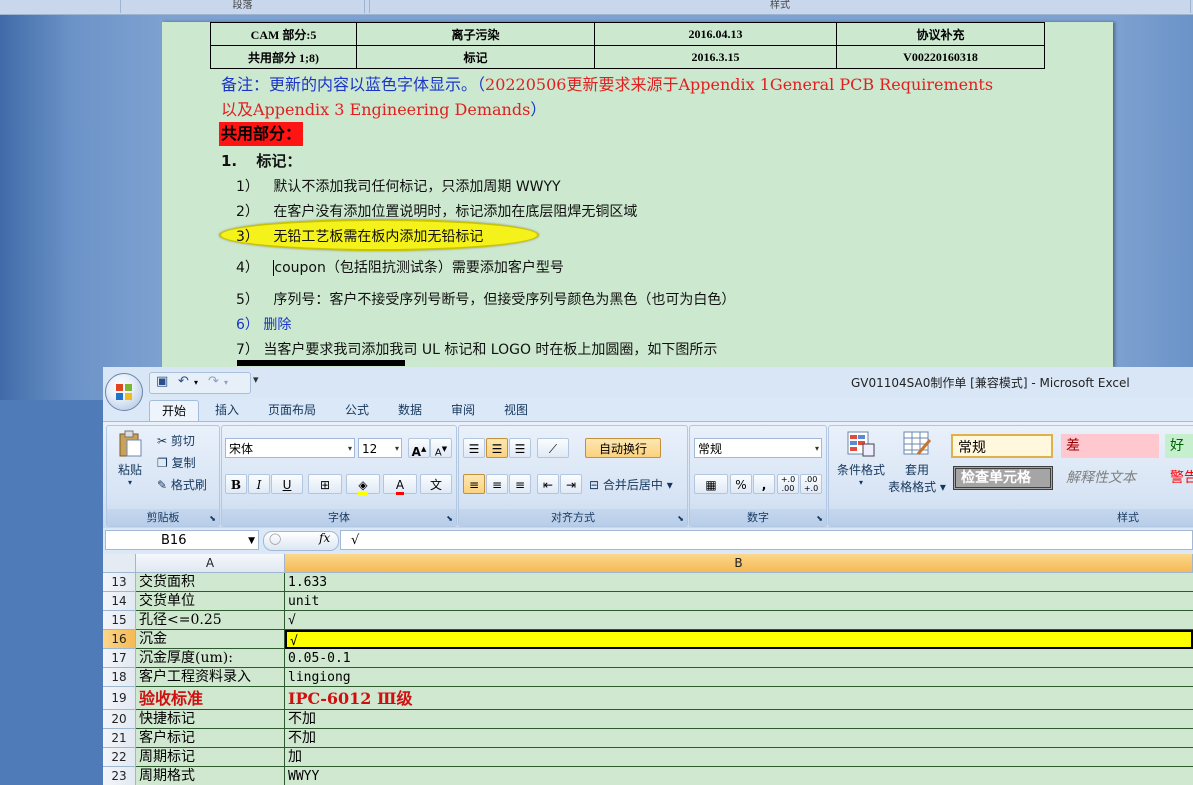 This screenshot has width=1193, height=785. What do you see at coordinates (275, 538) in the screenshot?
I see `formula-bar-toggle-icon: ◯` at bounding box center [275, 538].